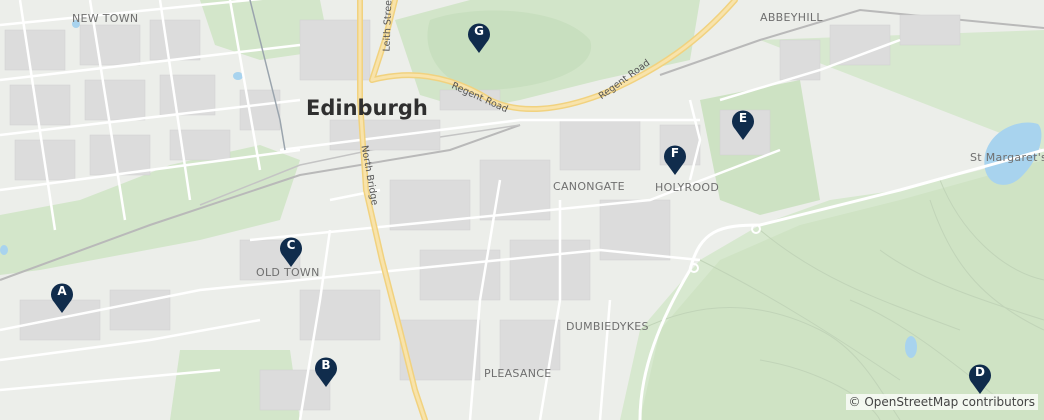  I want to click on map-marker-d: D, so click(980, 378).